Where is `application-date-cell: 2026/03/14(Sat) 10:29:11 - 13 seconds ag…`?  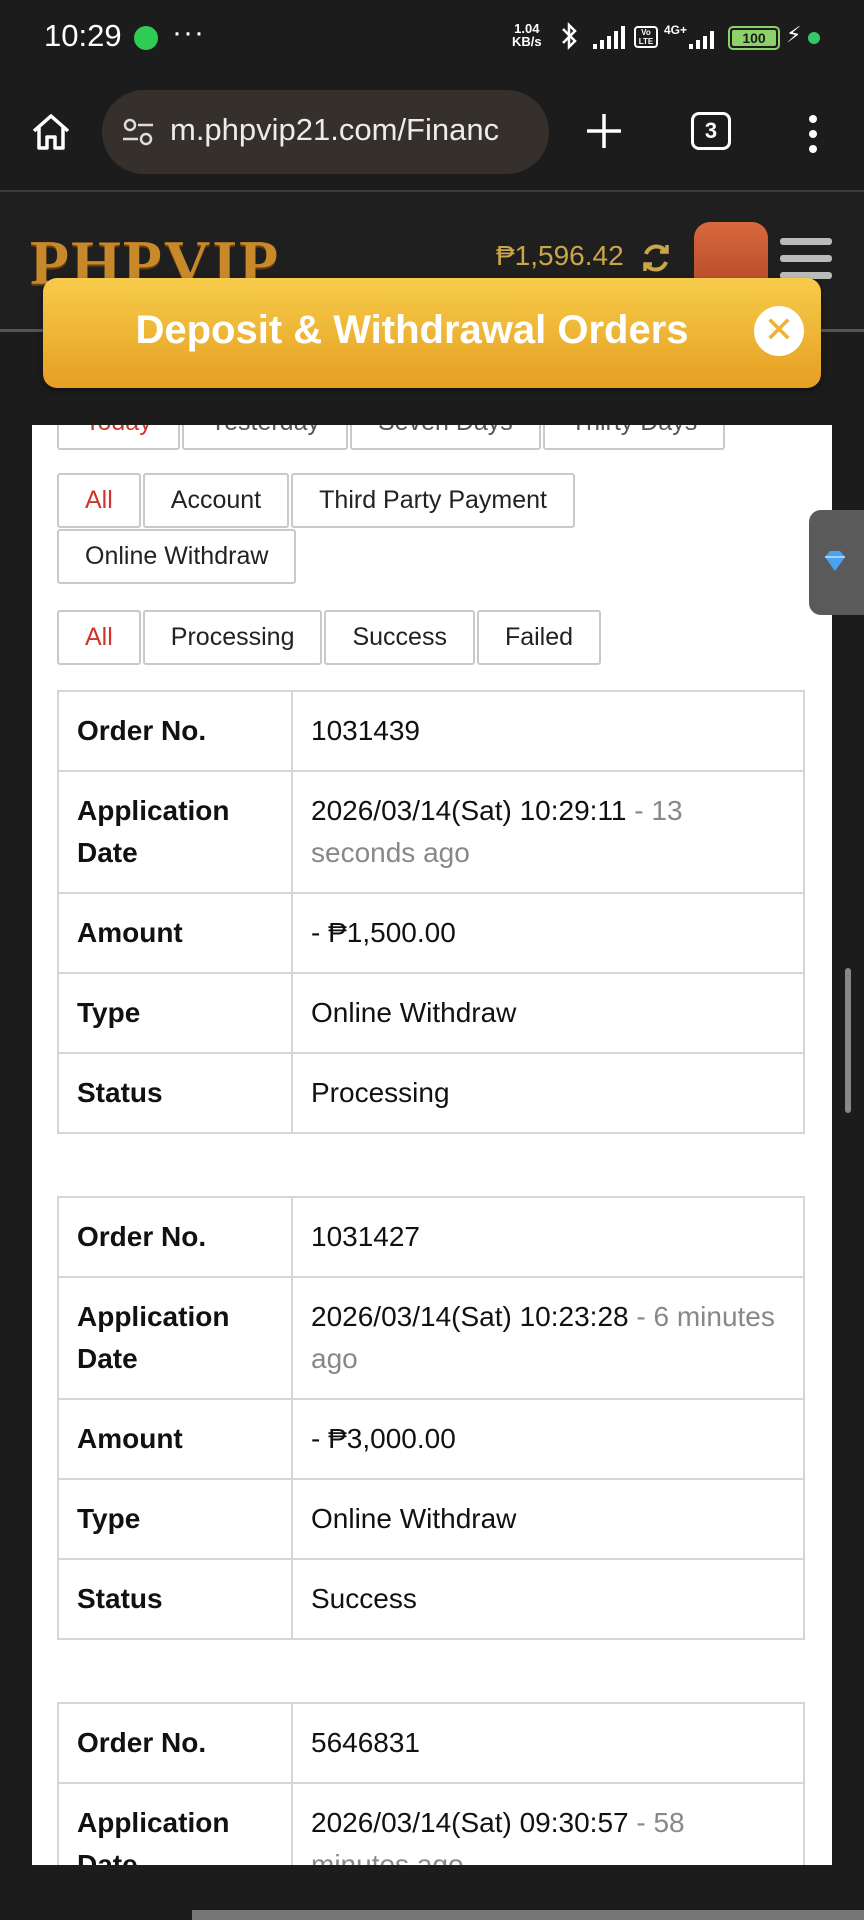 application-date-cell: 2026/03/14(Sat) 10:29:11 - 13 seconds ag… is located at coordinates (548, 832).